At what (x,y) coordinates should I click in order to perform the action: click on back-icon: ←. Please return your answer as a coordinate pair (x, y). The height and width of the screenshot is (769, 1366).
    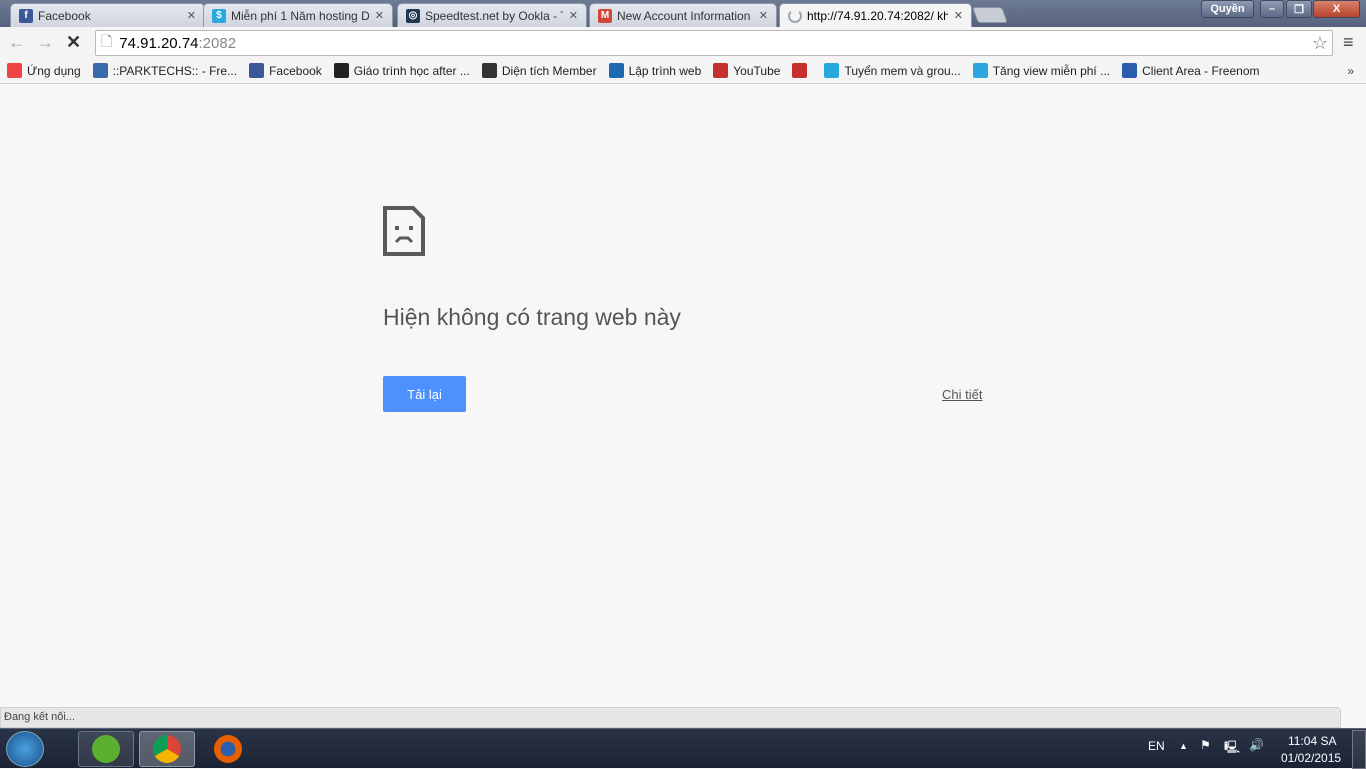
    Looking at the image, I should click on (17, 42).